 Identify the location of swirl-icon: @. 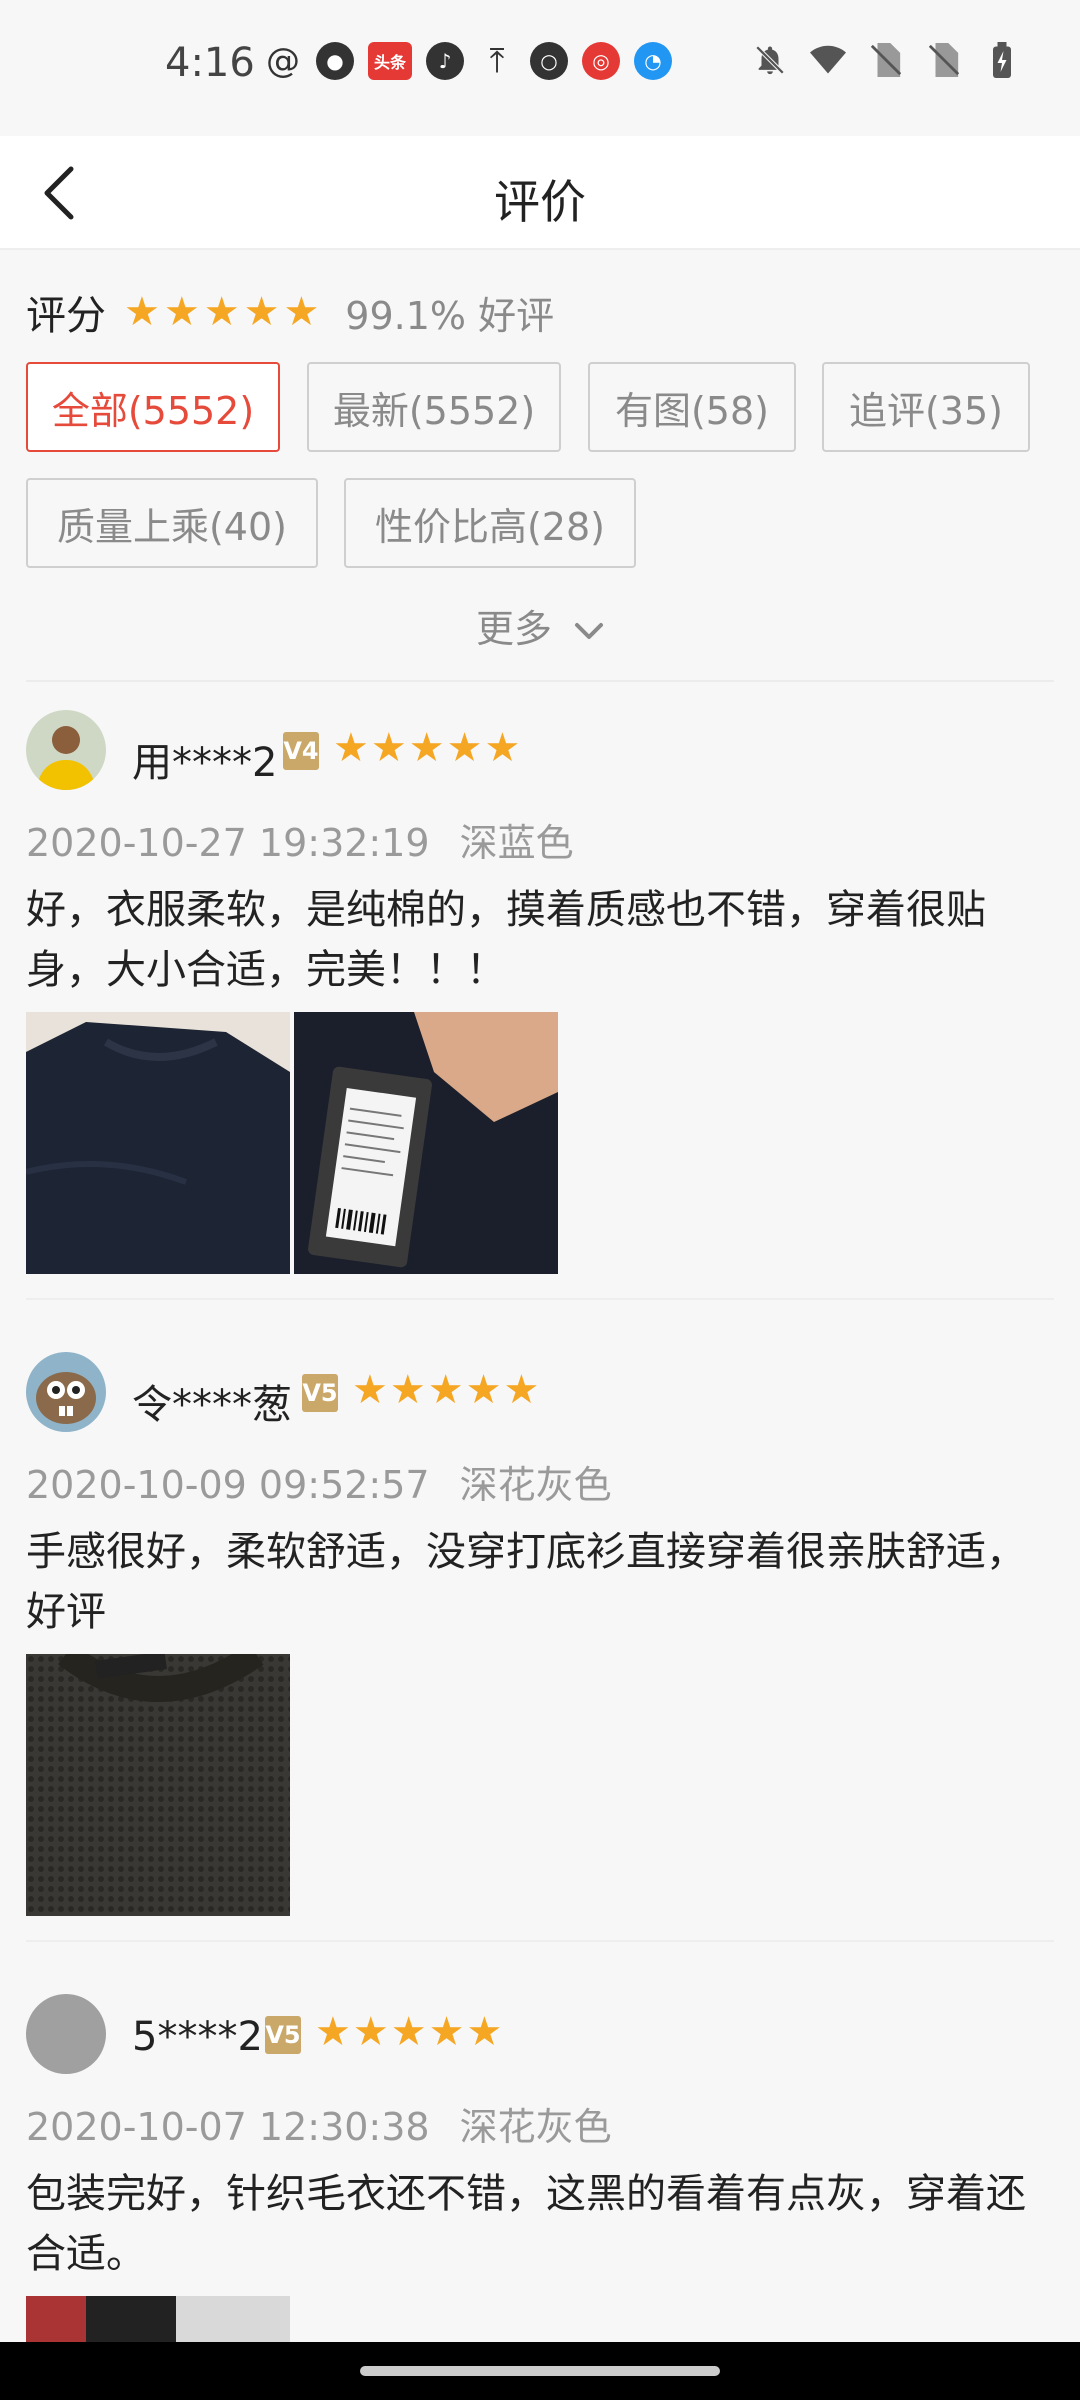
(283, 61).